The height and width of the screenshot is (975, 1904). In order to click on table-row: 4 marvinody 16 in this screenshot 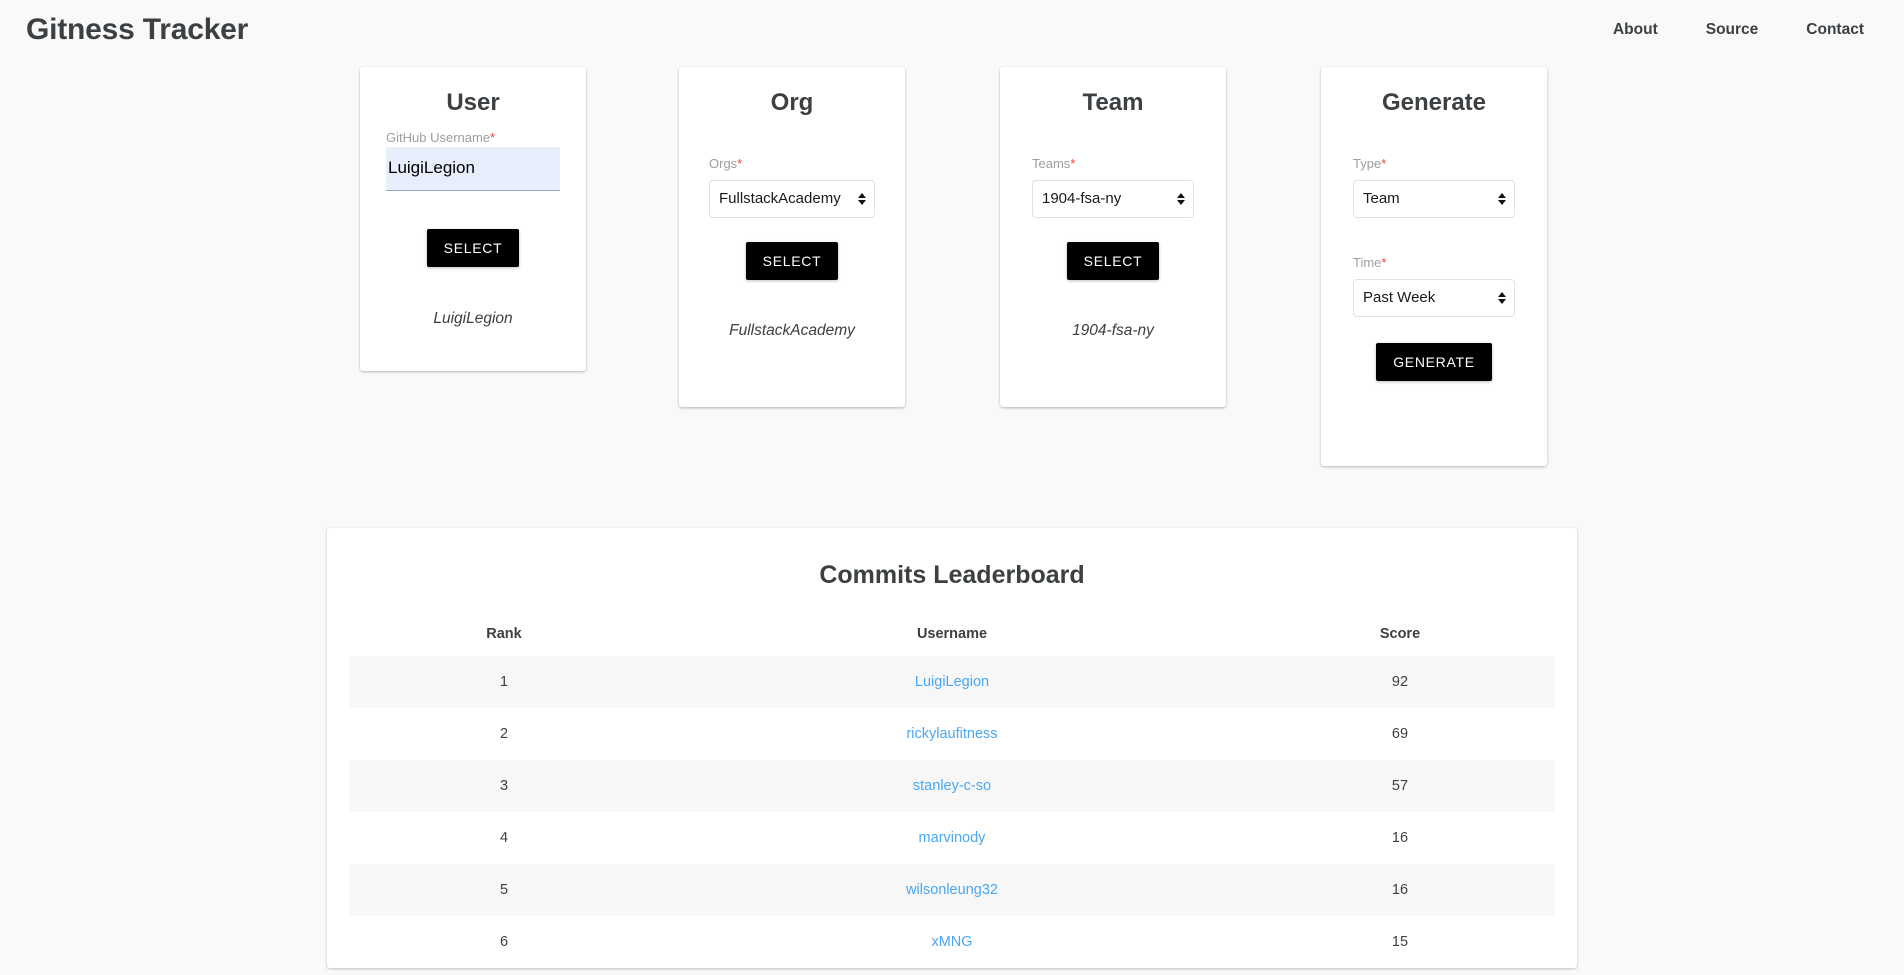, I will do `click(952, 838)`.